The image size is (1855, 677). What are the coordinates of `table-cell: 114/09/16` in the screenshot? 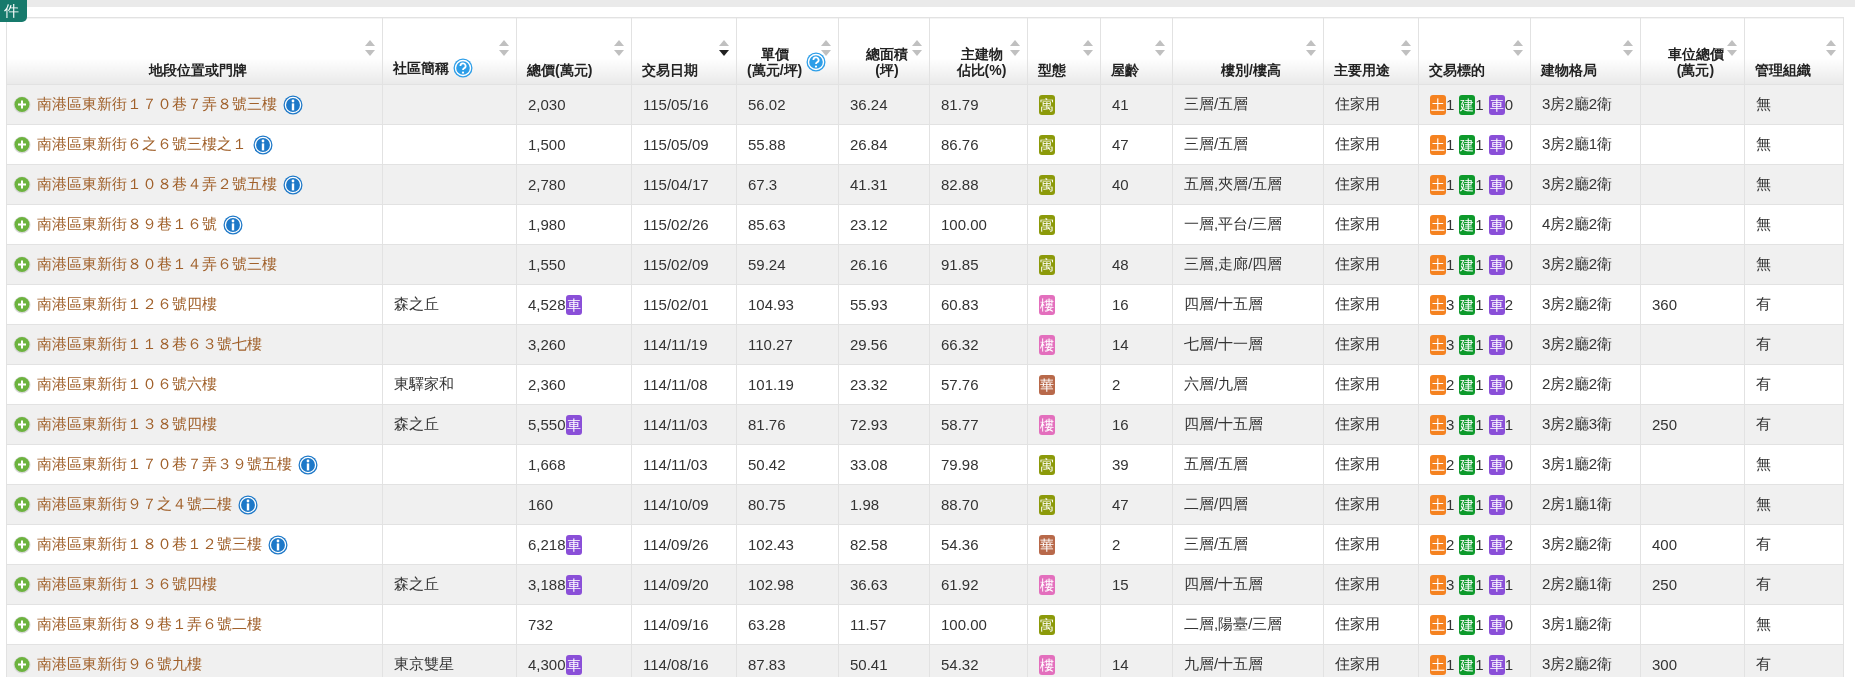 It's located at (684, 624).